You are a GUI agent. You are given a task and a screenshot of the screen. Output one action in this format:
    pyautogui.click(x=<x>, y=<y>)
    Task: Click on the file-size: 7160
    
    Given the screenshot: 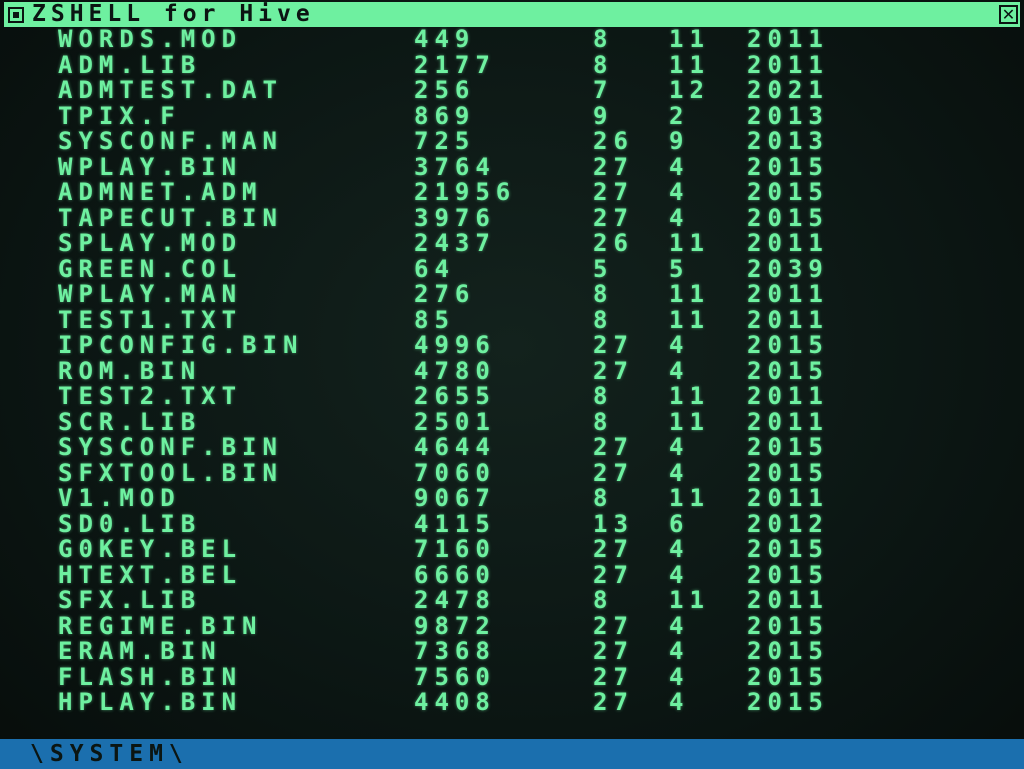 What is the action you would take?
    pyautogui.click(x=455, y=549)
    